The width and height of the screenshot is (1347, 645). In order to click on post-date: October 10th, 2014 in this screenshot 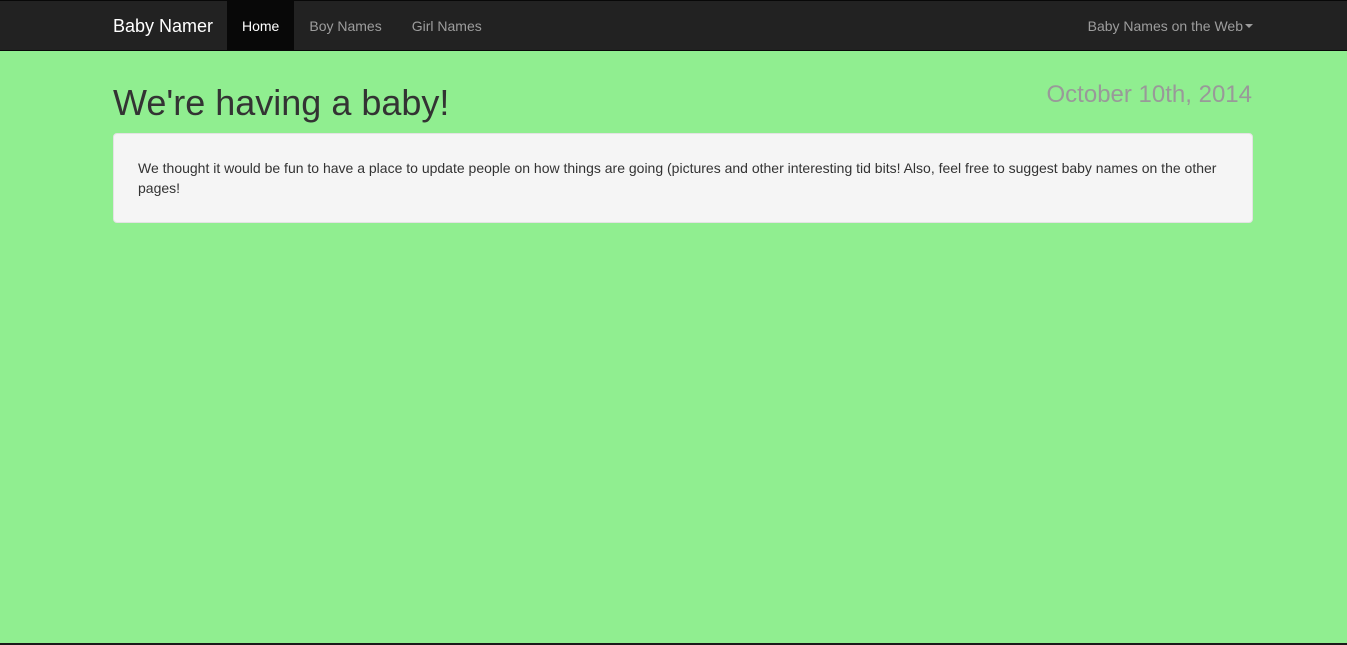, I will do `click(1149, 94)`.